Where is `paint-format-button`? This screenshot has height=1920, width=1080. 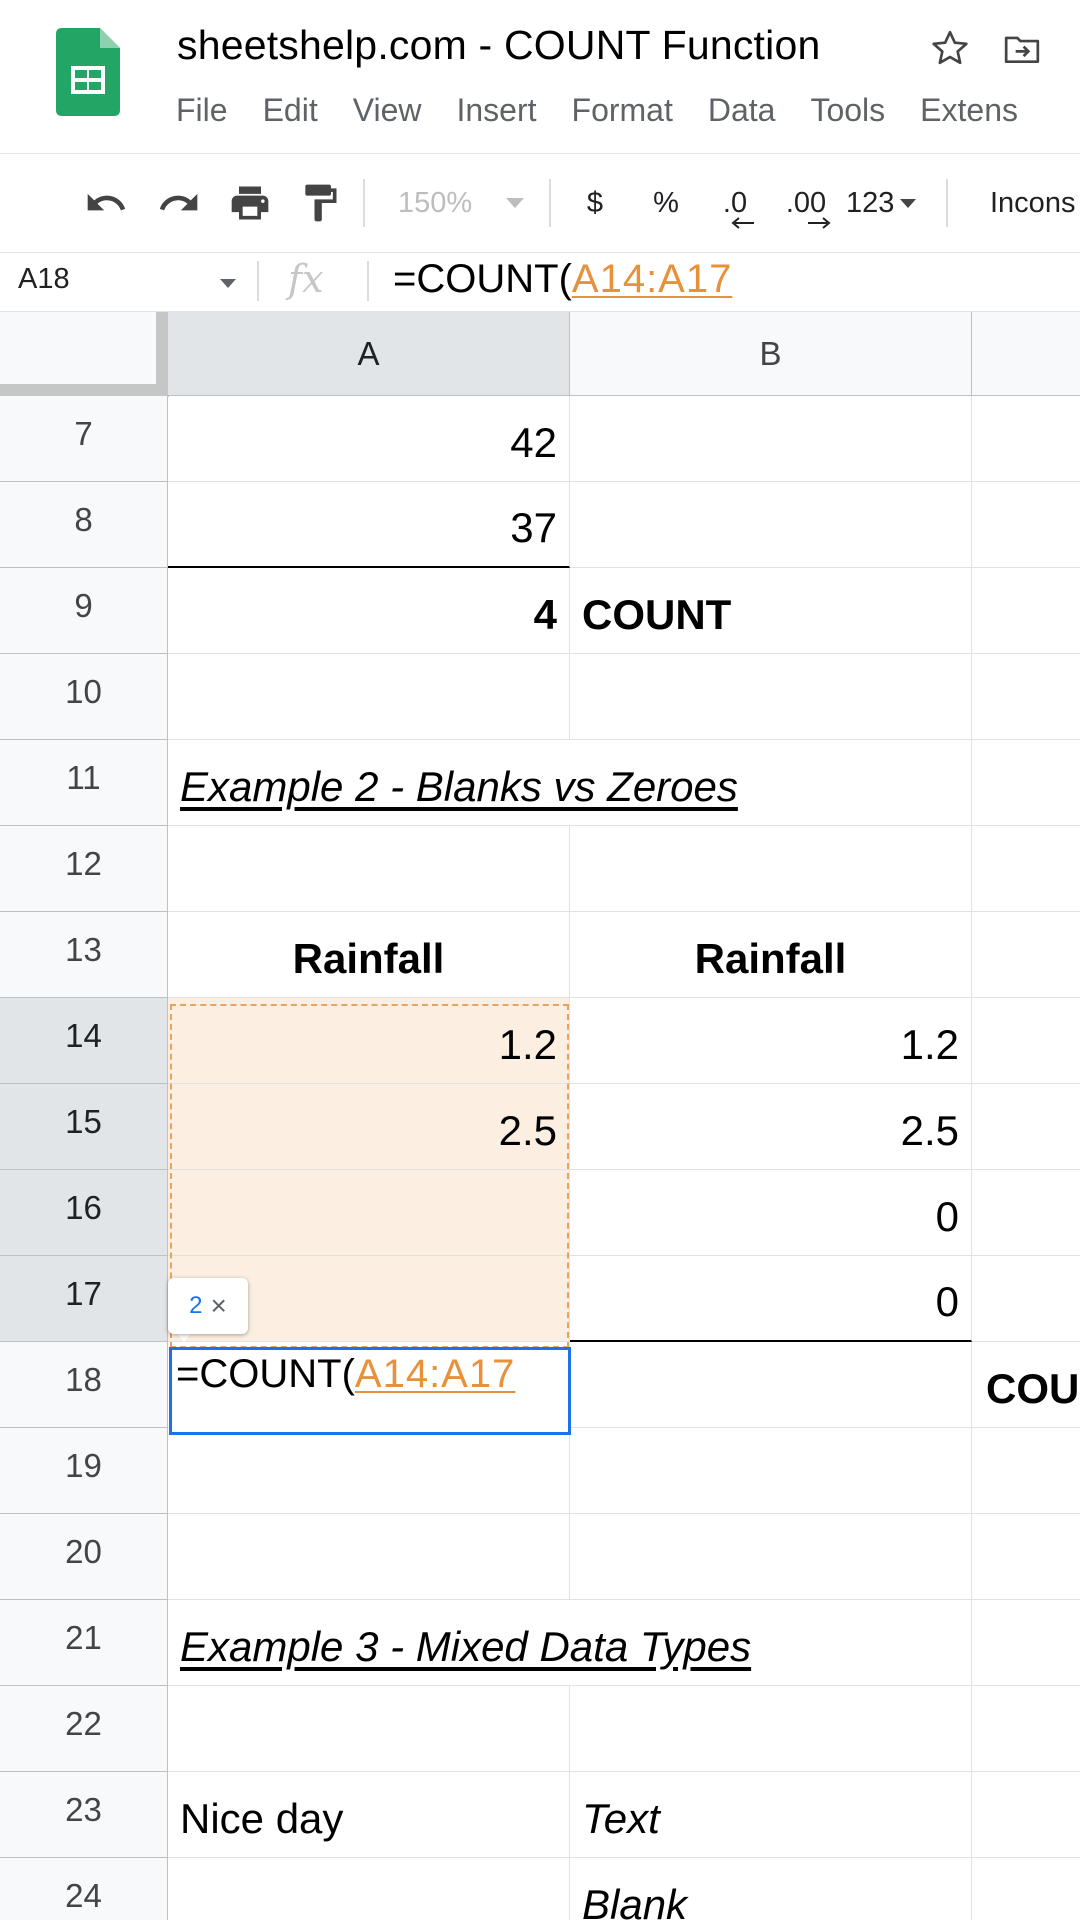
paint-format-button is located at coordinates (320, 203).